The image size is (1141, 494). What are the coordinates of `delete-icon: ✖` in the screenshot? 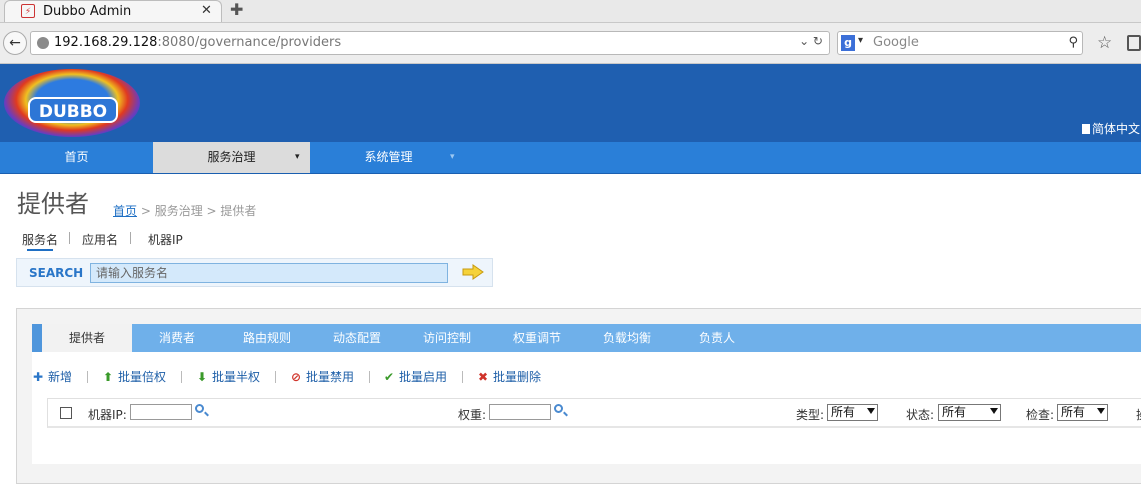 It's located at (483, 377).